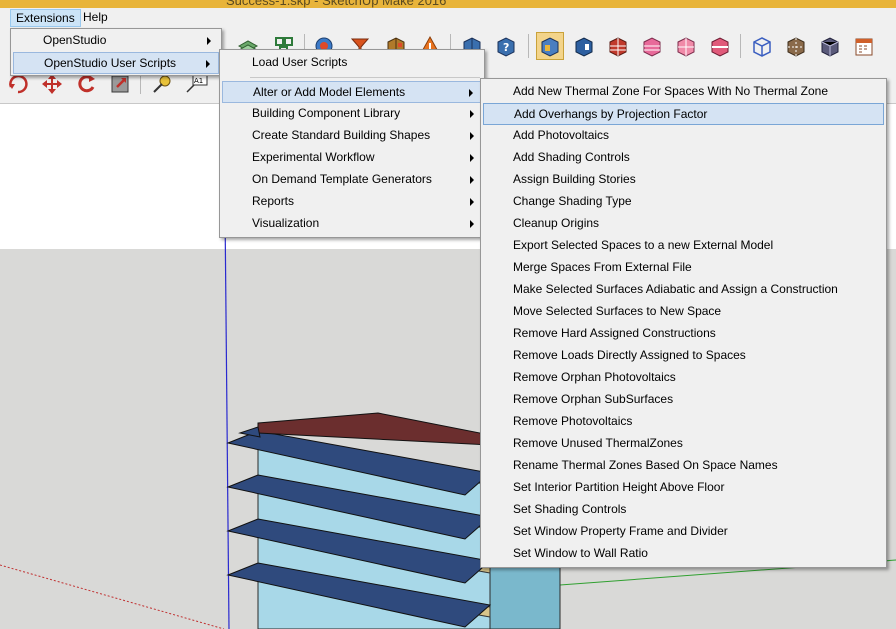 This screenshot has height=629, width=896. What do you see at coordinates (352, 158) in the screenshot?
I see `menu-item-experimental-workflow: Experimental Workflow` at bounding box center [352, 158].